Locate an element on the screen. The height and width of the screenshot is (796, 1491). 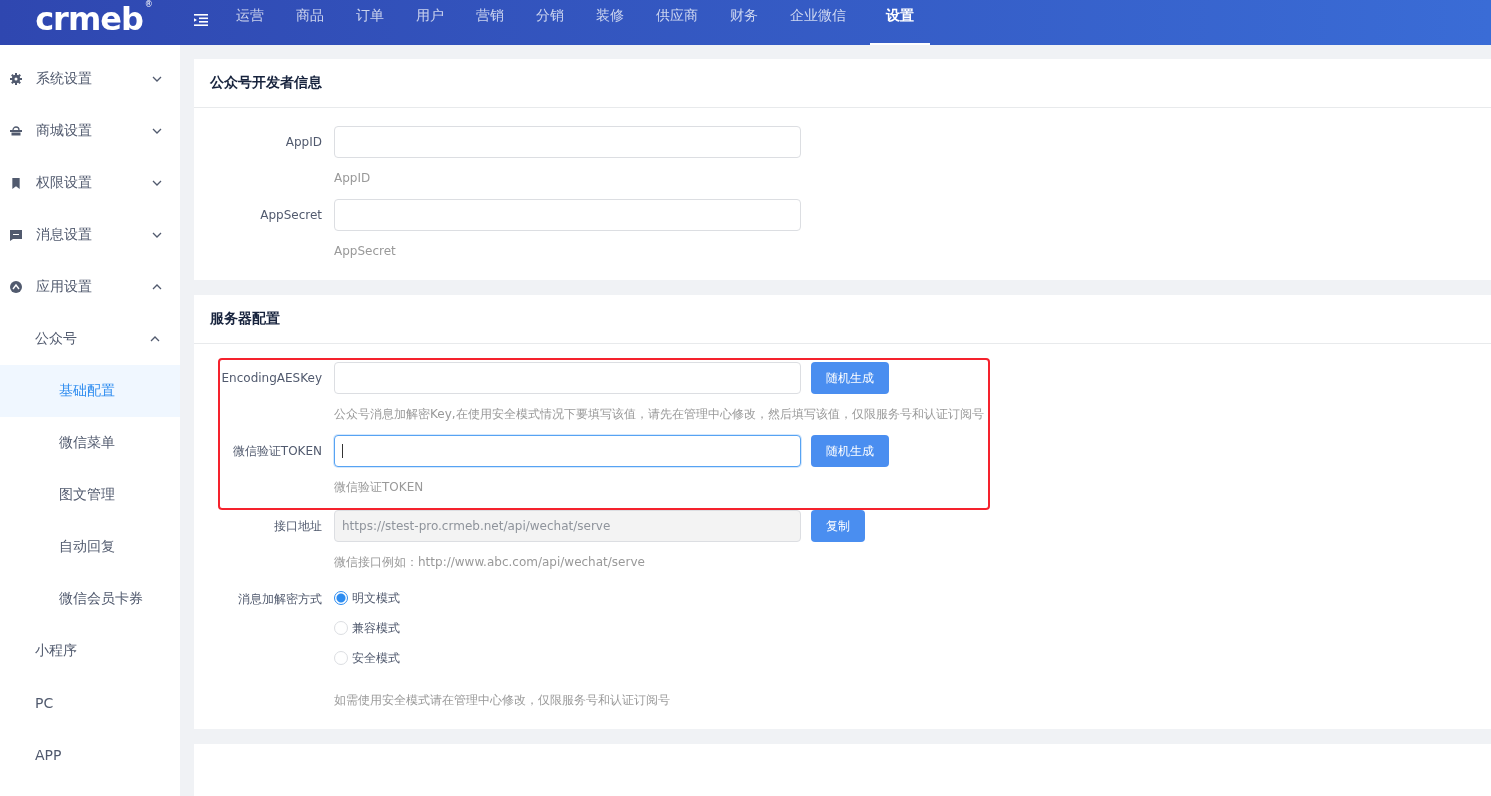
field-label: AppID is located at coordinates (303, 142).